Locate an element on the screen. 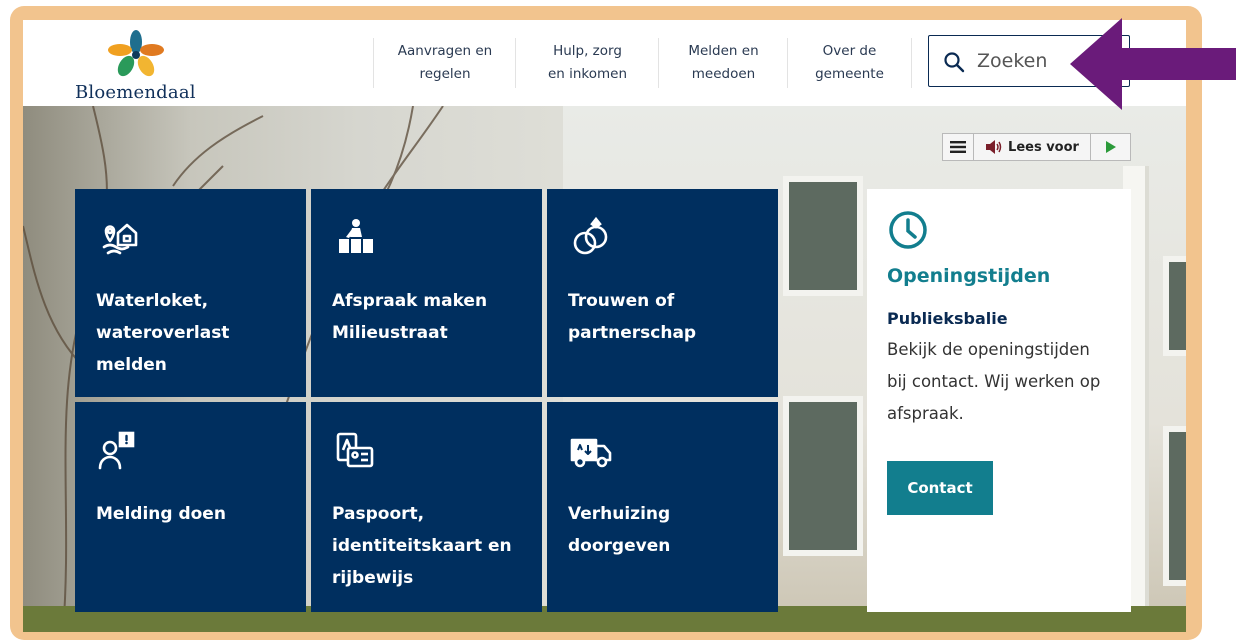  speaker-icon is located at coordinates (994, 147).